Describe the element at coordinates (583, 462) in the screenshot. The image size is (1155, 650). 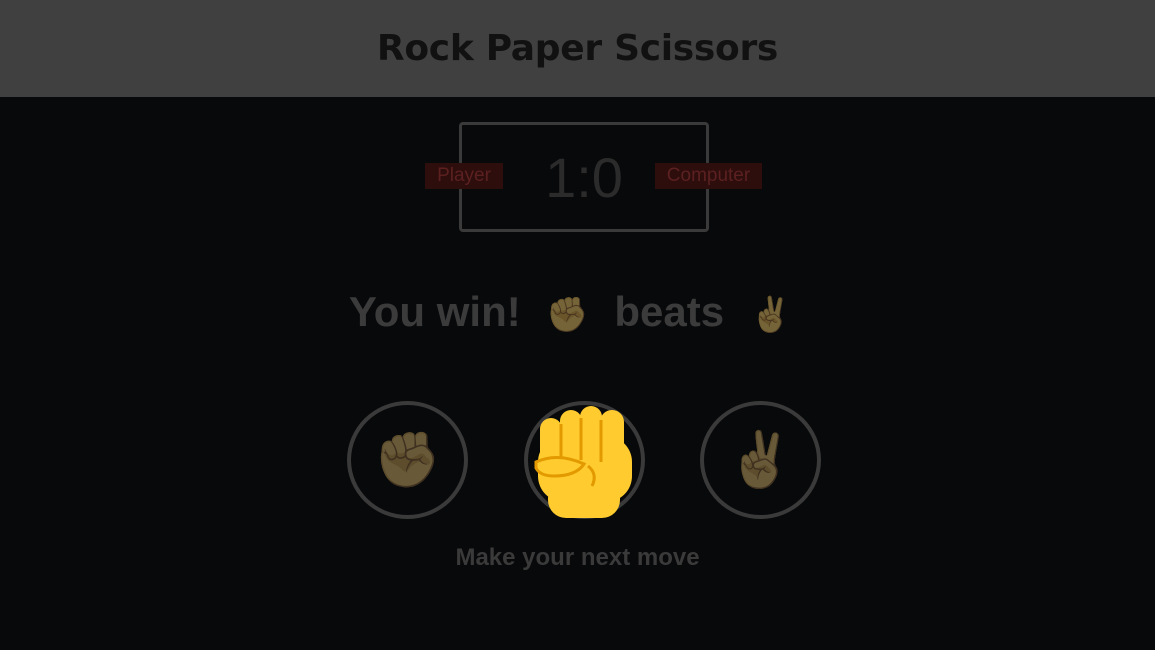
I see `raised-fist-icon` at that location.